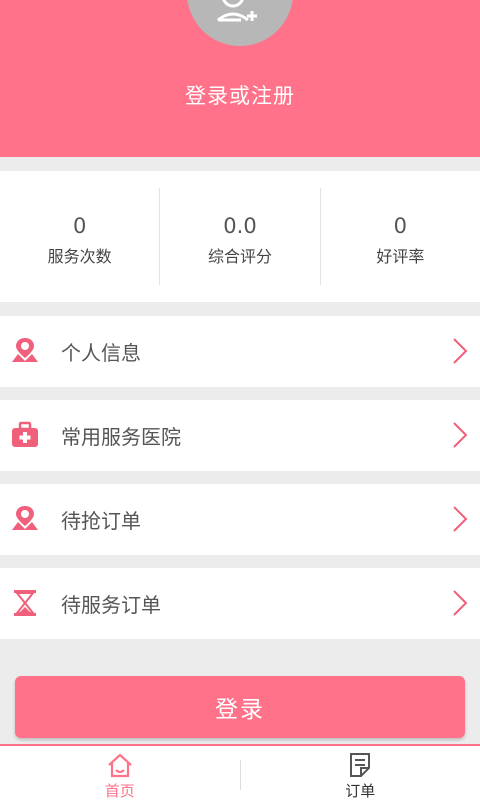 Image resolution: width=480 pixels, height=800 pixels. I want to click on medical-kit-icon, so click(25, 434).